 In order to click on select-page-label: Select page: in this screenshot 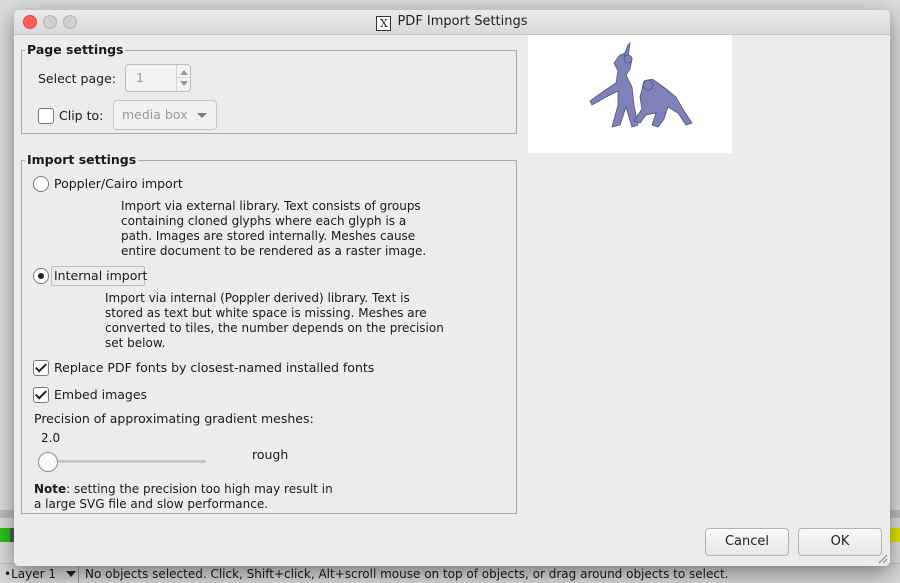, I will do `click(77, 78)`.